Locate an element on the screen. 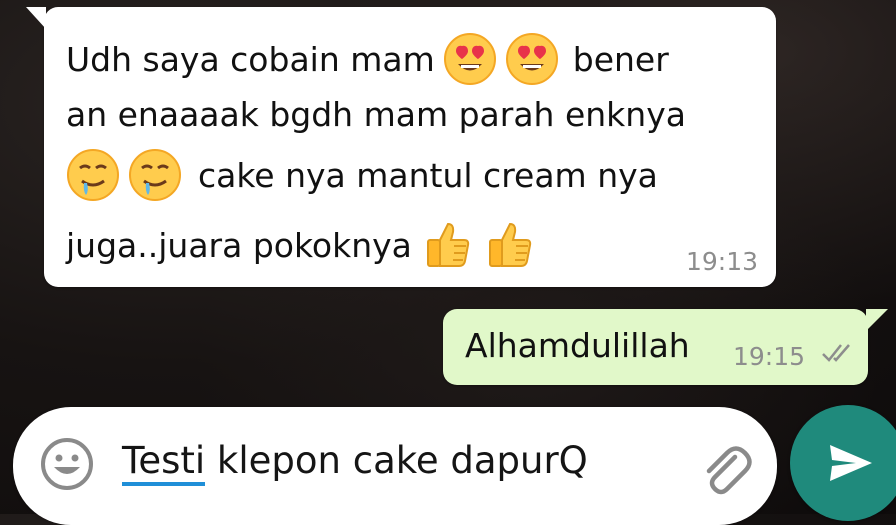 The height and width of the screenshot is (525, 896). outgoing-message-bubble: Alhamdulillah 19:15 is located at coordinates (665, 347).